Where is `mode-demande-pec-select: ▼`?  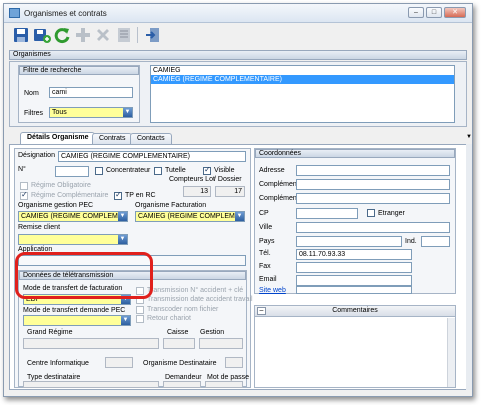
mode-demande-pec-select: ▼ is located at coordinates (77, 320).